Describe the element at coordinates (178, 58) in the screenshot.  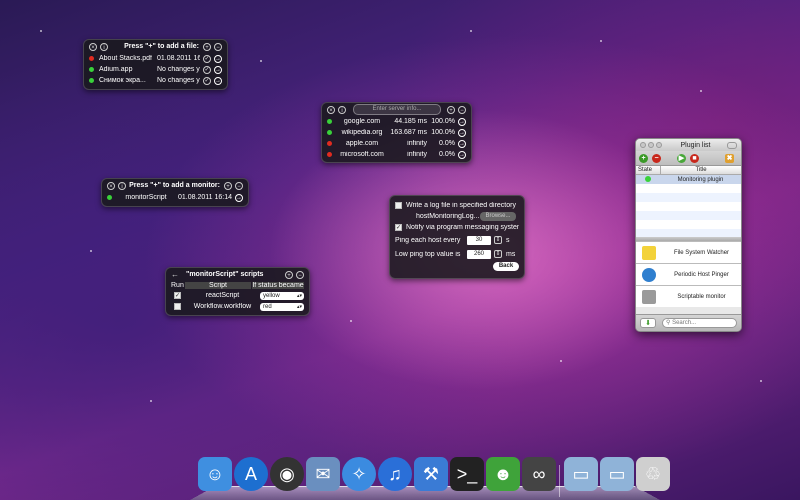
I see `file-status: 01.08.2011 16:11` at that location.